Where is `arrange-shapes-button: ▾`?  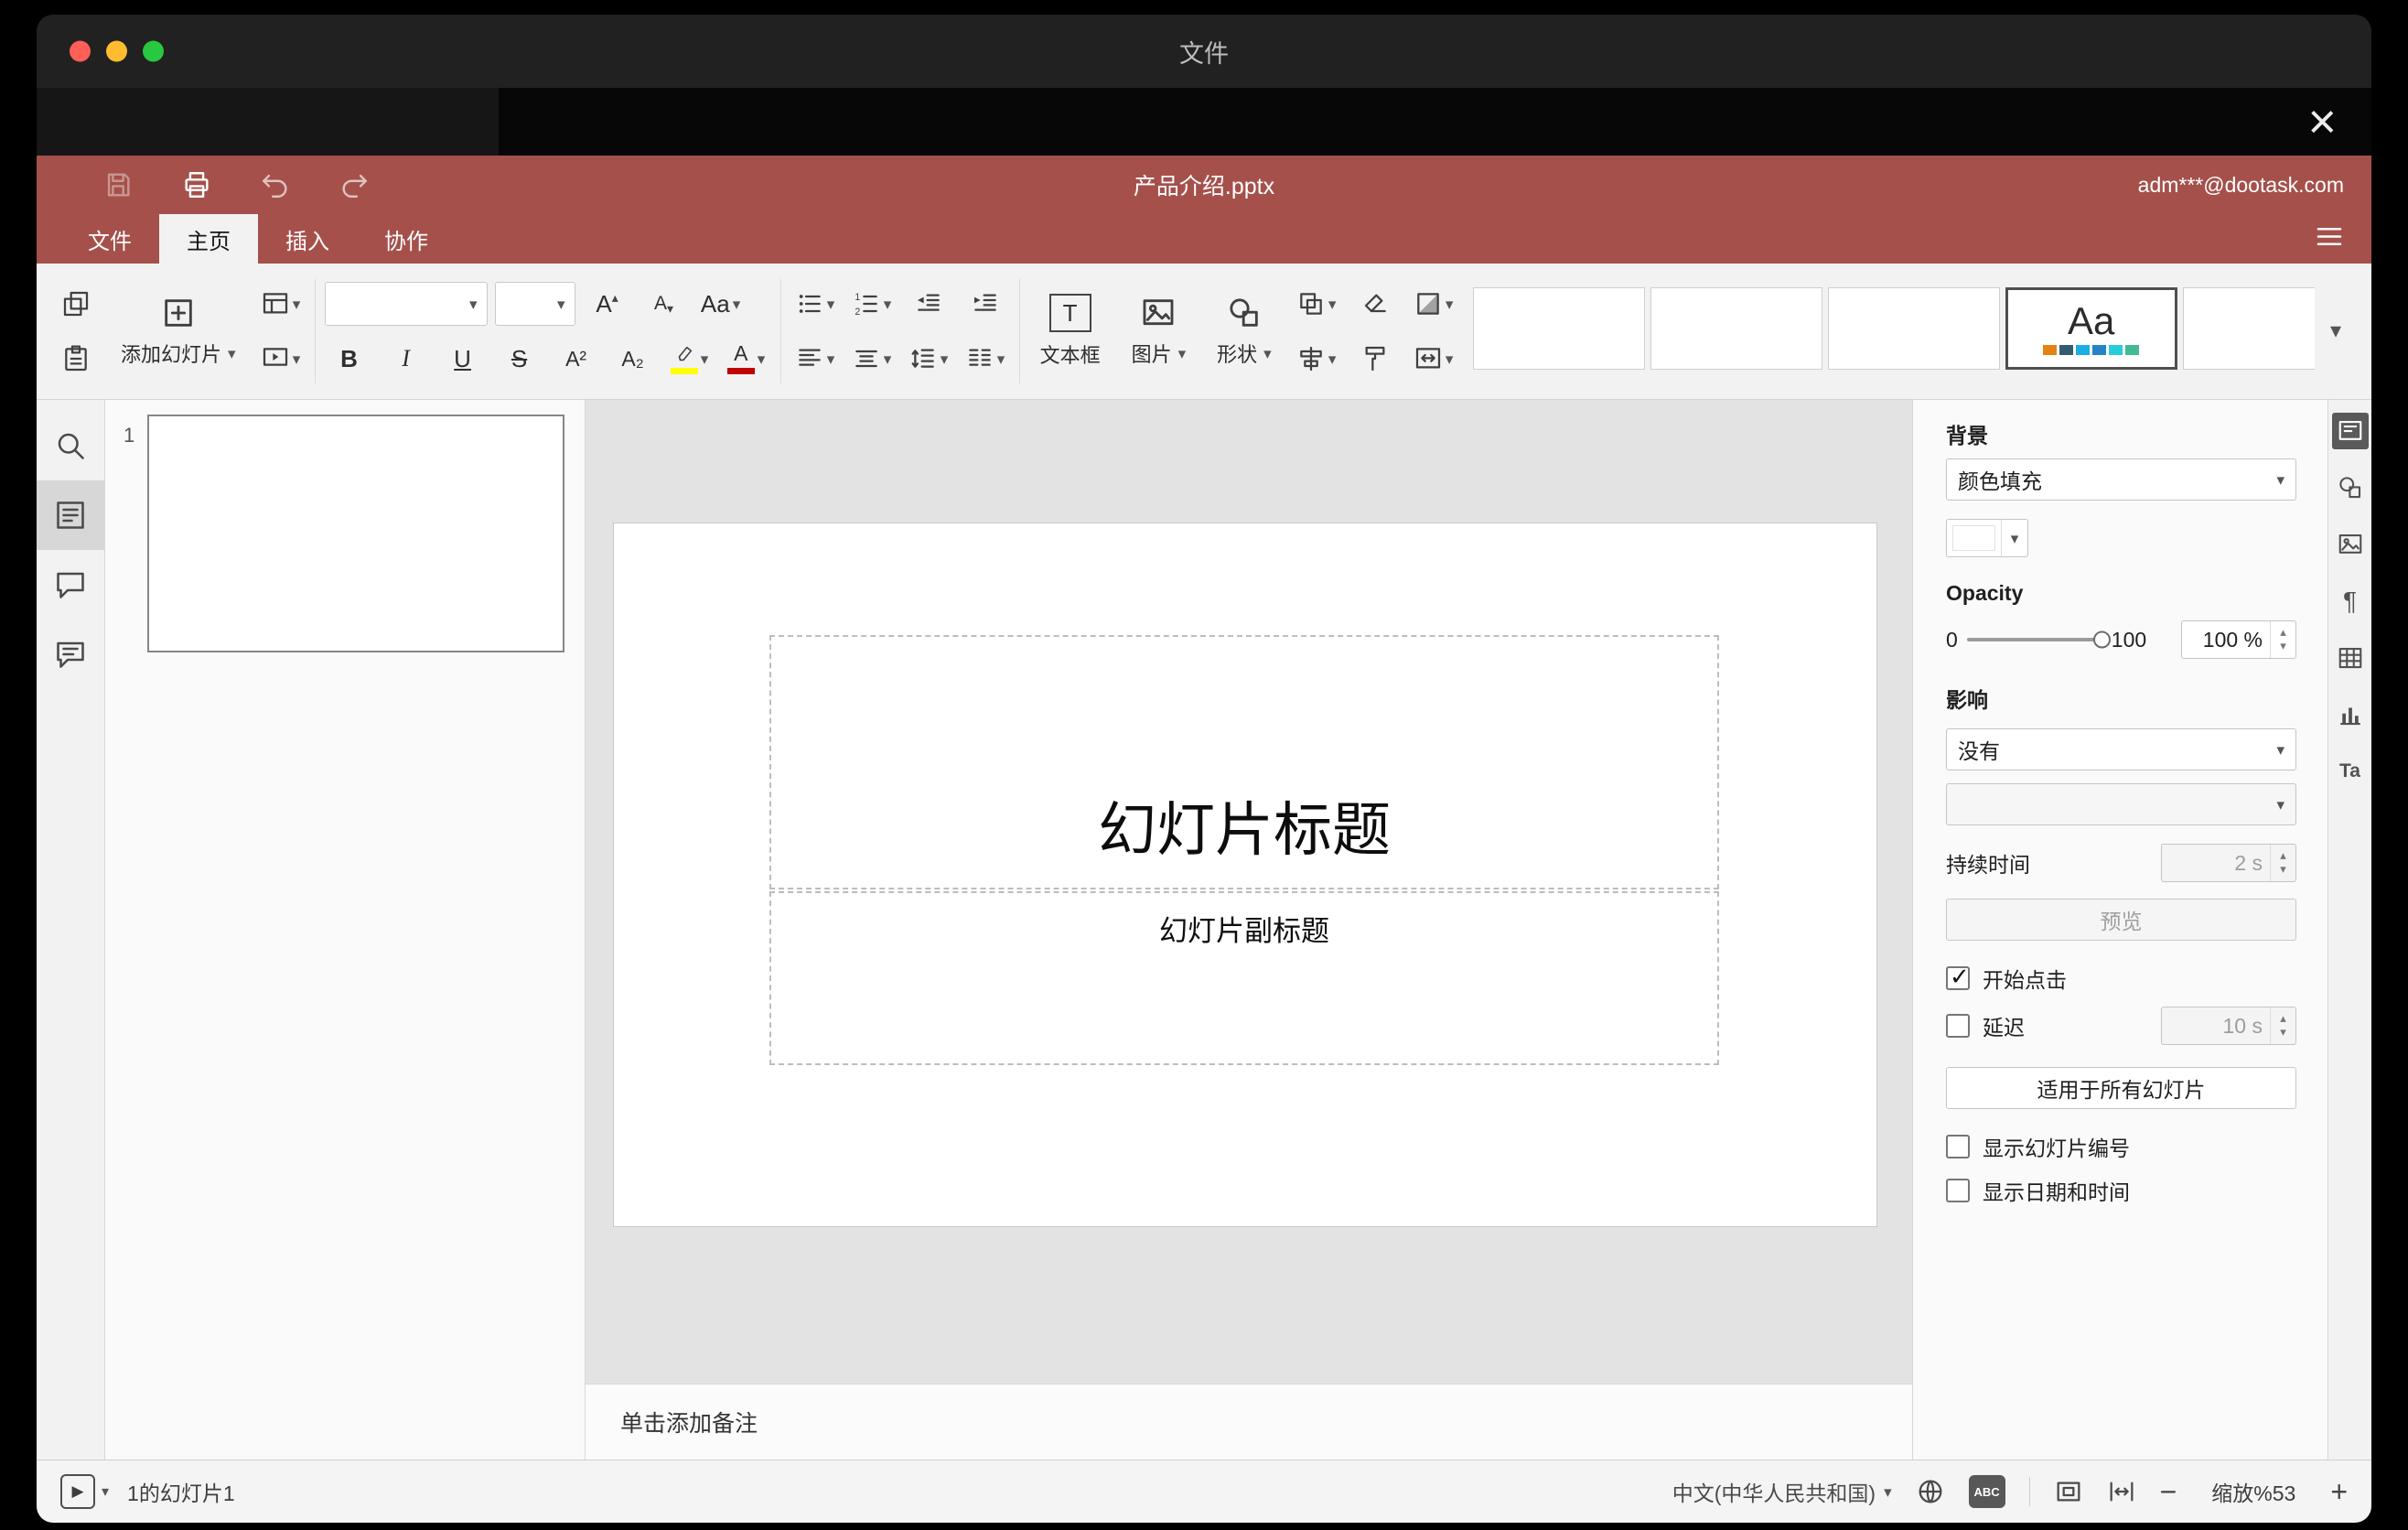 arrange-shapes-button: ▾ is located at coordinates (1316, 304).